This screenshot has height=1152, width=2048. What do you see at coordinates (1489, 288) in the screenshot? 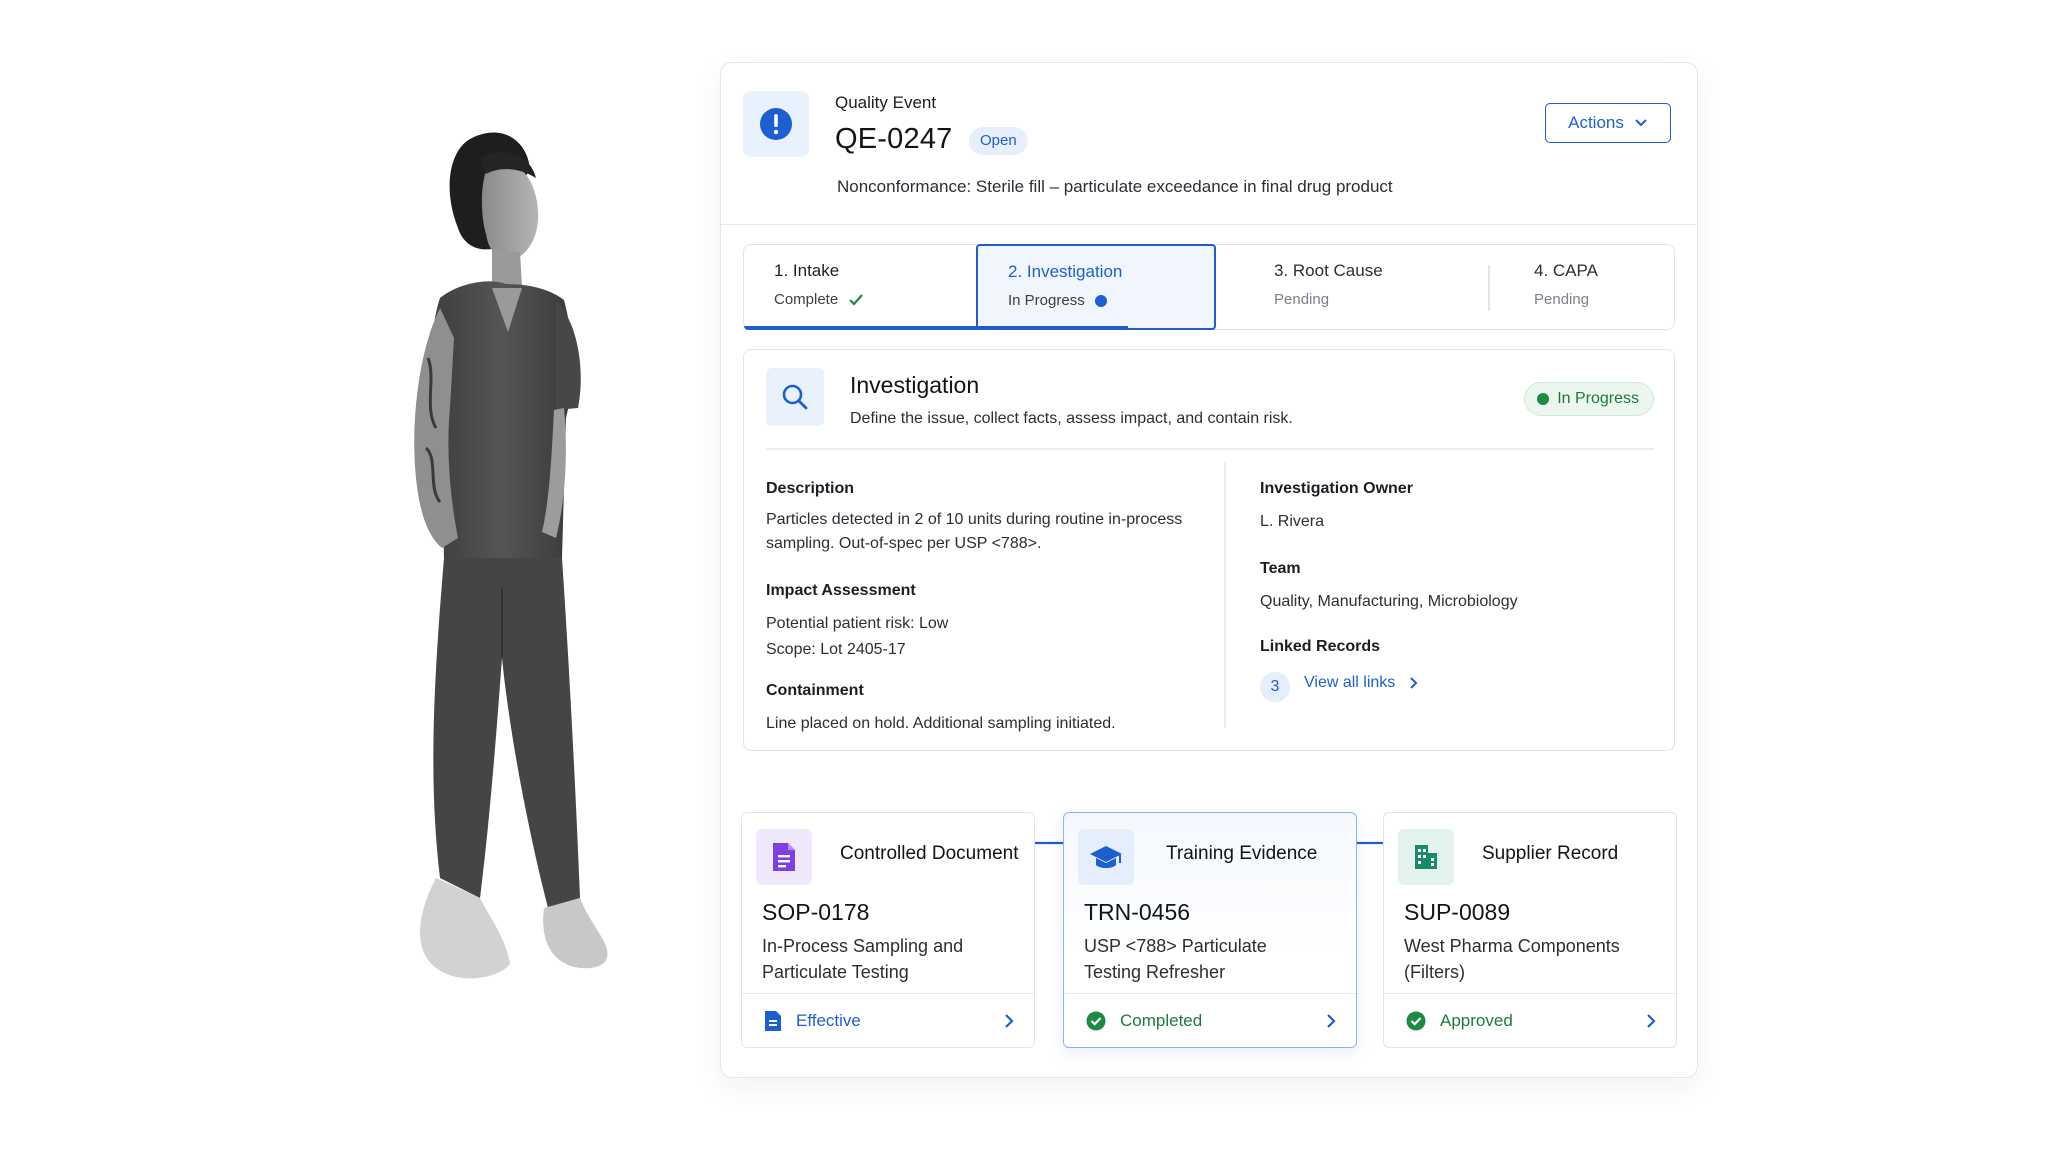
I see `step-divider` at bounding box center [1489, 288].